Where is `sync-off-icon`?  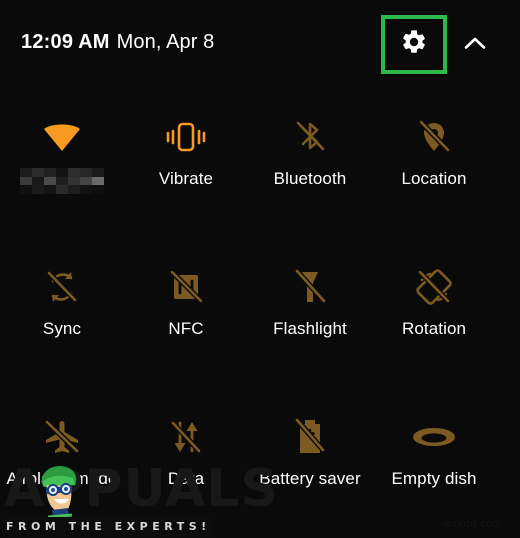
sync-off-icon is located at coordinates (62, 287).